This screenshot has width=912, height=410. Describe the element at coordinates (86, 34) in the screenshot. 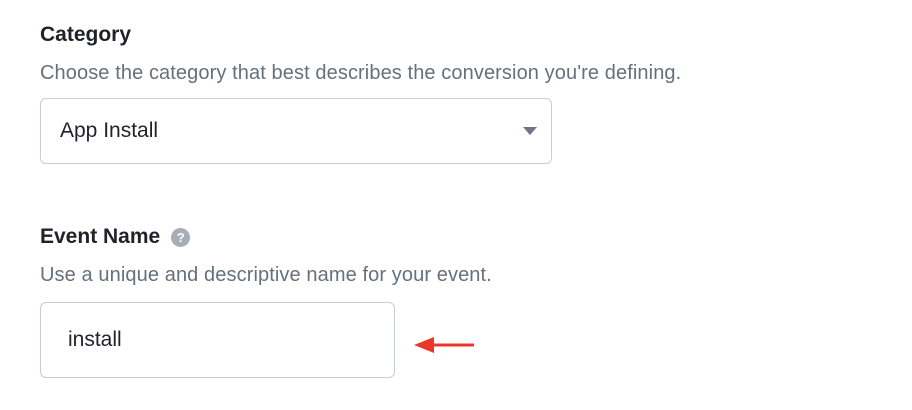

I see `category-label-text: Category` at that location.